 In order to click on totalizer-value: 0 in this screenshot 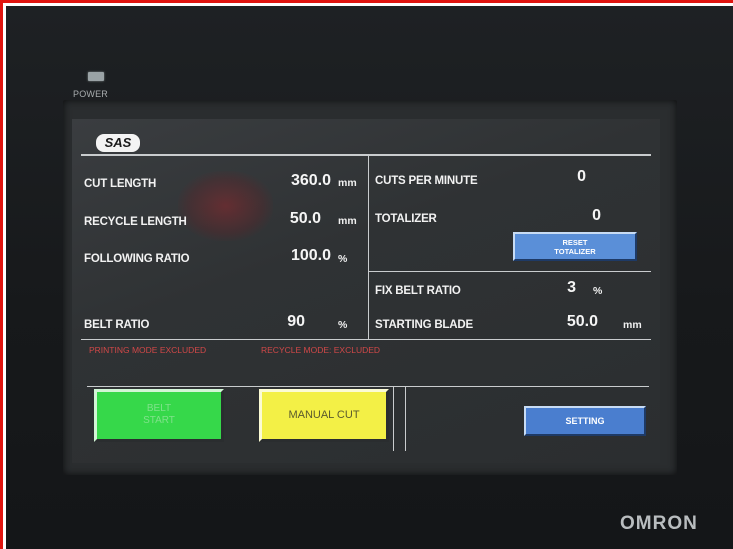, I will do `click(596, 215)`.